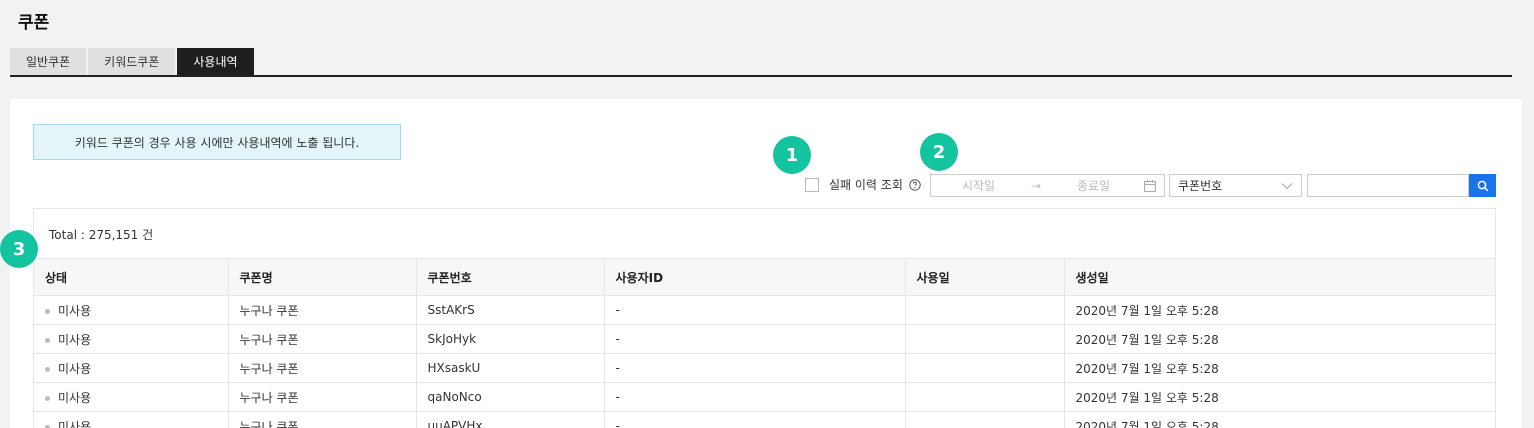  Describe the element at coordinates (510, 310) in the screenshot. I see `coupon-number-cell: SstAKrS` at that location.